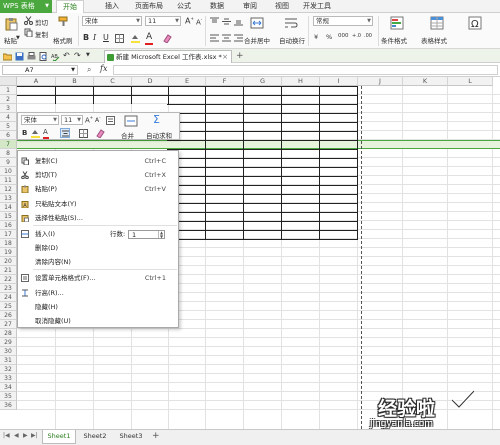 The height and width of the screenshot is (445, 500). I want to click on row-header-34: 34, so click(8, 387).